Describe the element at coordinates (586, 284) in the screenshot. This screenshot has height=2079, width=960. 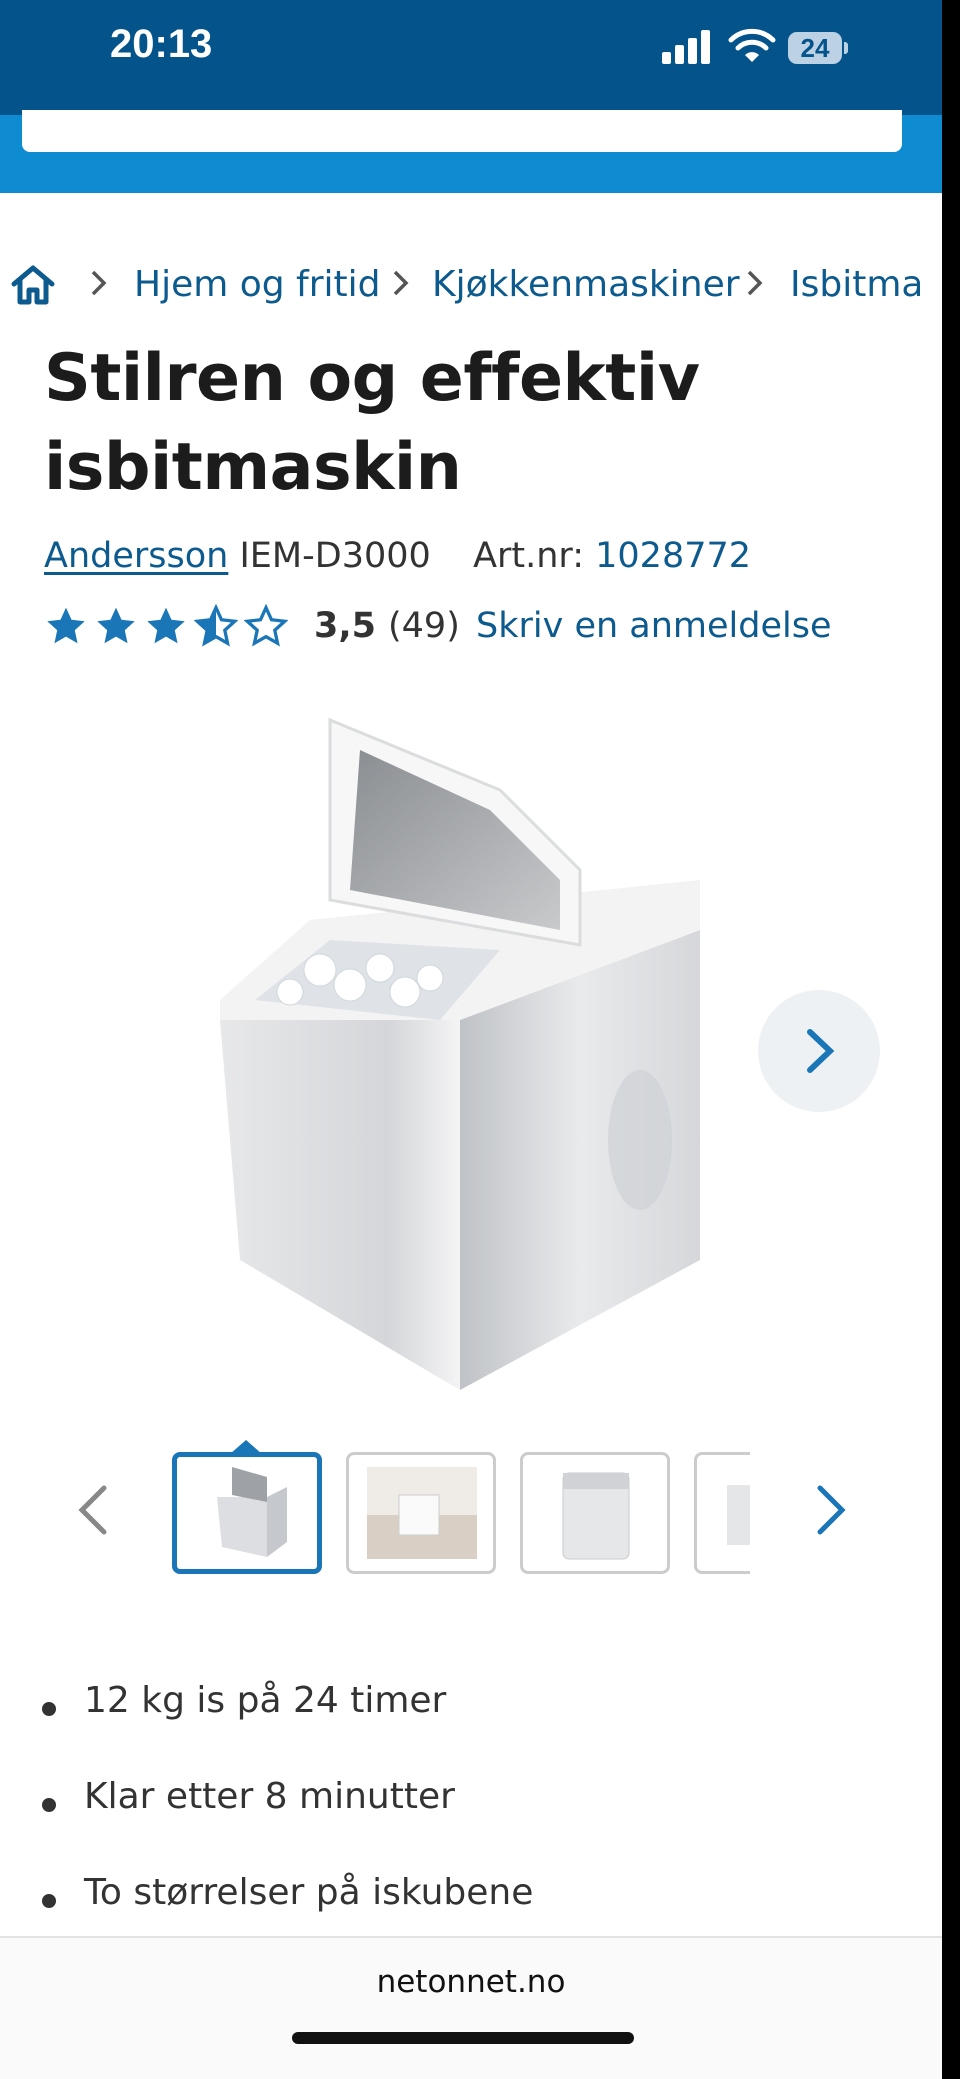
I see `breadcrumb-item-kjokkenmaskiner: Kjøkkenmaskiner` at that location.